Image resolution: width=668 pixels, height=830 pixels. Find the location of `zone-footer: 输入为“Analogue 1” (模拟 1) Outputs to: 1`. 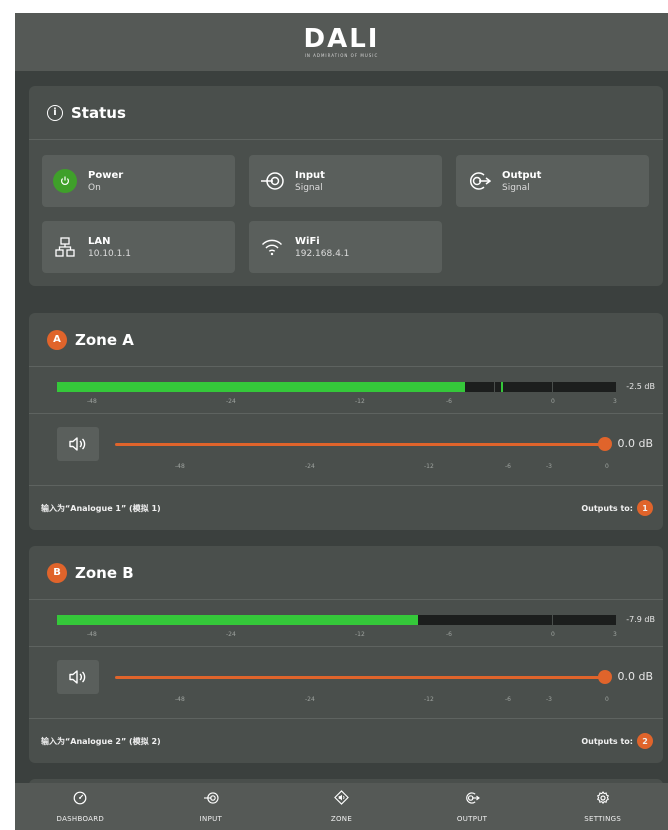

zone-footer: 输入为“Analogue 1” (模拟 1) Outputs to: 1 is located at coordinates (346, 508).